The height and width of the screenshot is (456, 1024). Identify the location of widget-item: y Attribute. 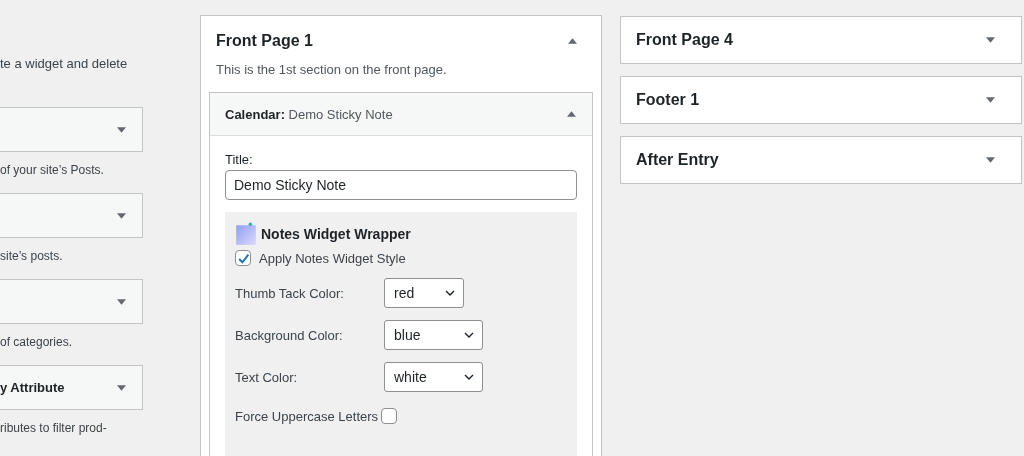
(71, 387).